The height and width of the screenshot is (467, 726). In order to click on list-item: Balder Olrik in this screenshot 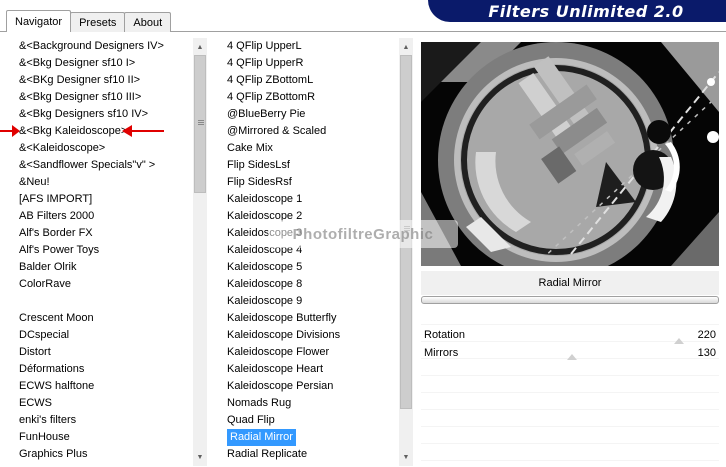, I will do `click(104, 267)`.